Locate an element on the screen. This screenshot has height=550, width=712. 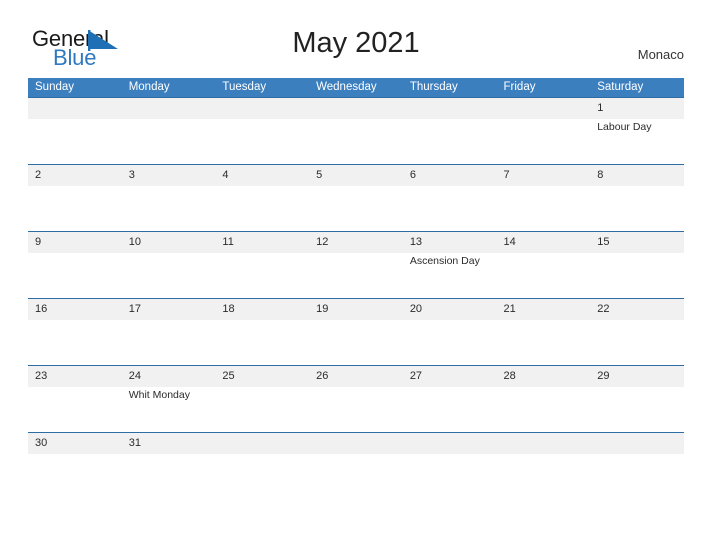
day-cell: 29 is located at coordinates (637, 399).